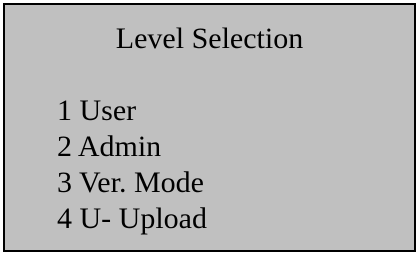 The image size is (419, 255). I want to click on screen-title: Level Selection, so click(209, 38).